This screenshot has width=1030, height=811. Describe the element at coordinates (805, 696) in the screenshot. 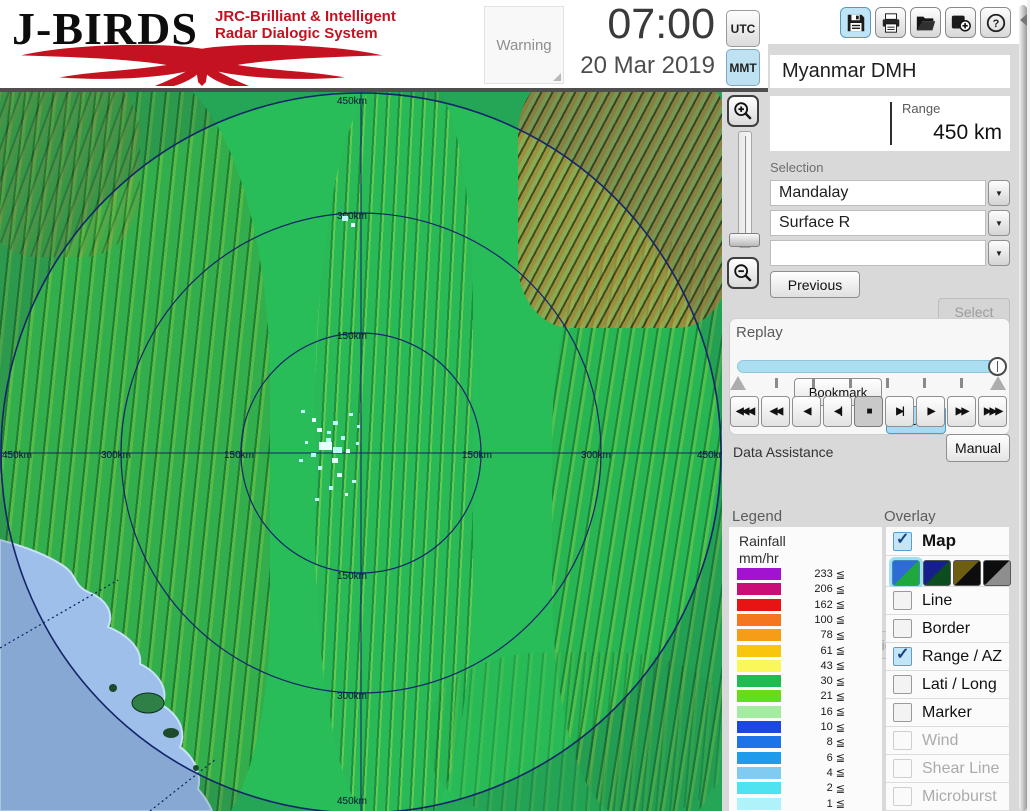

I see `legend-row: 21 ≦` at that location.